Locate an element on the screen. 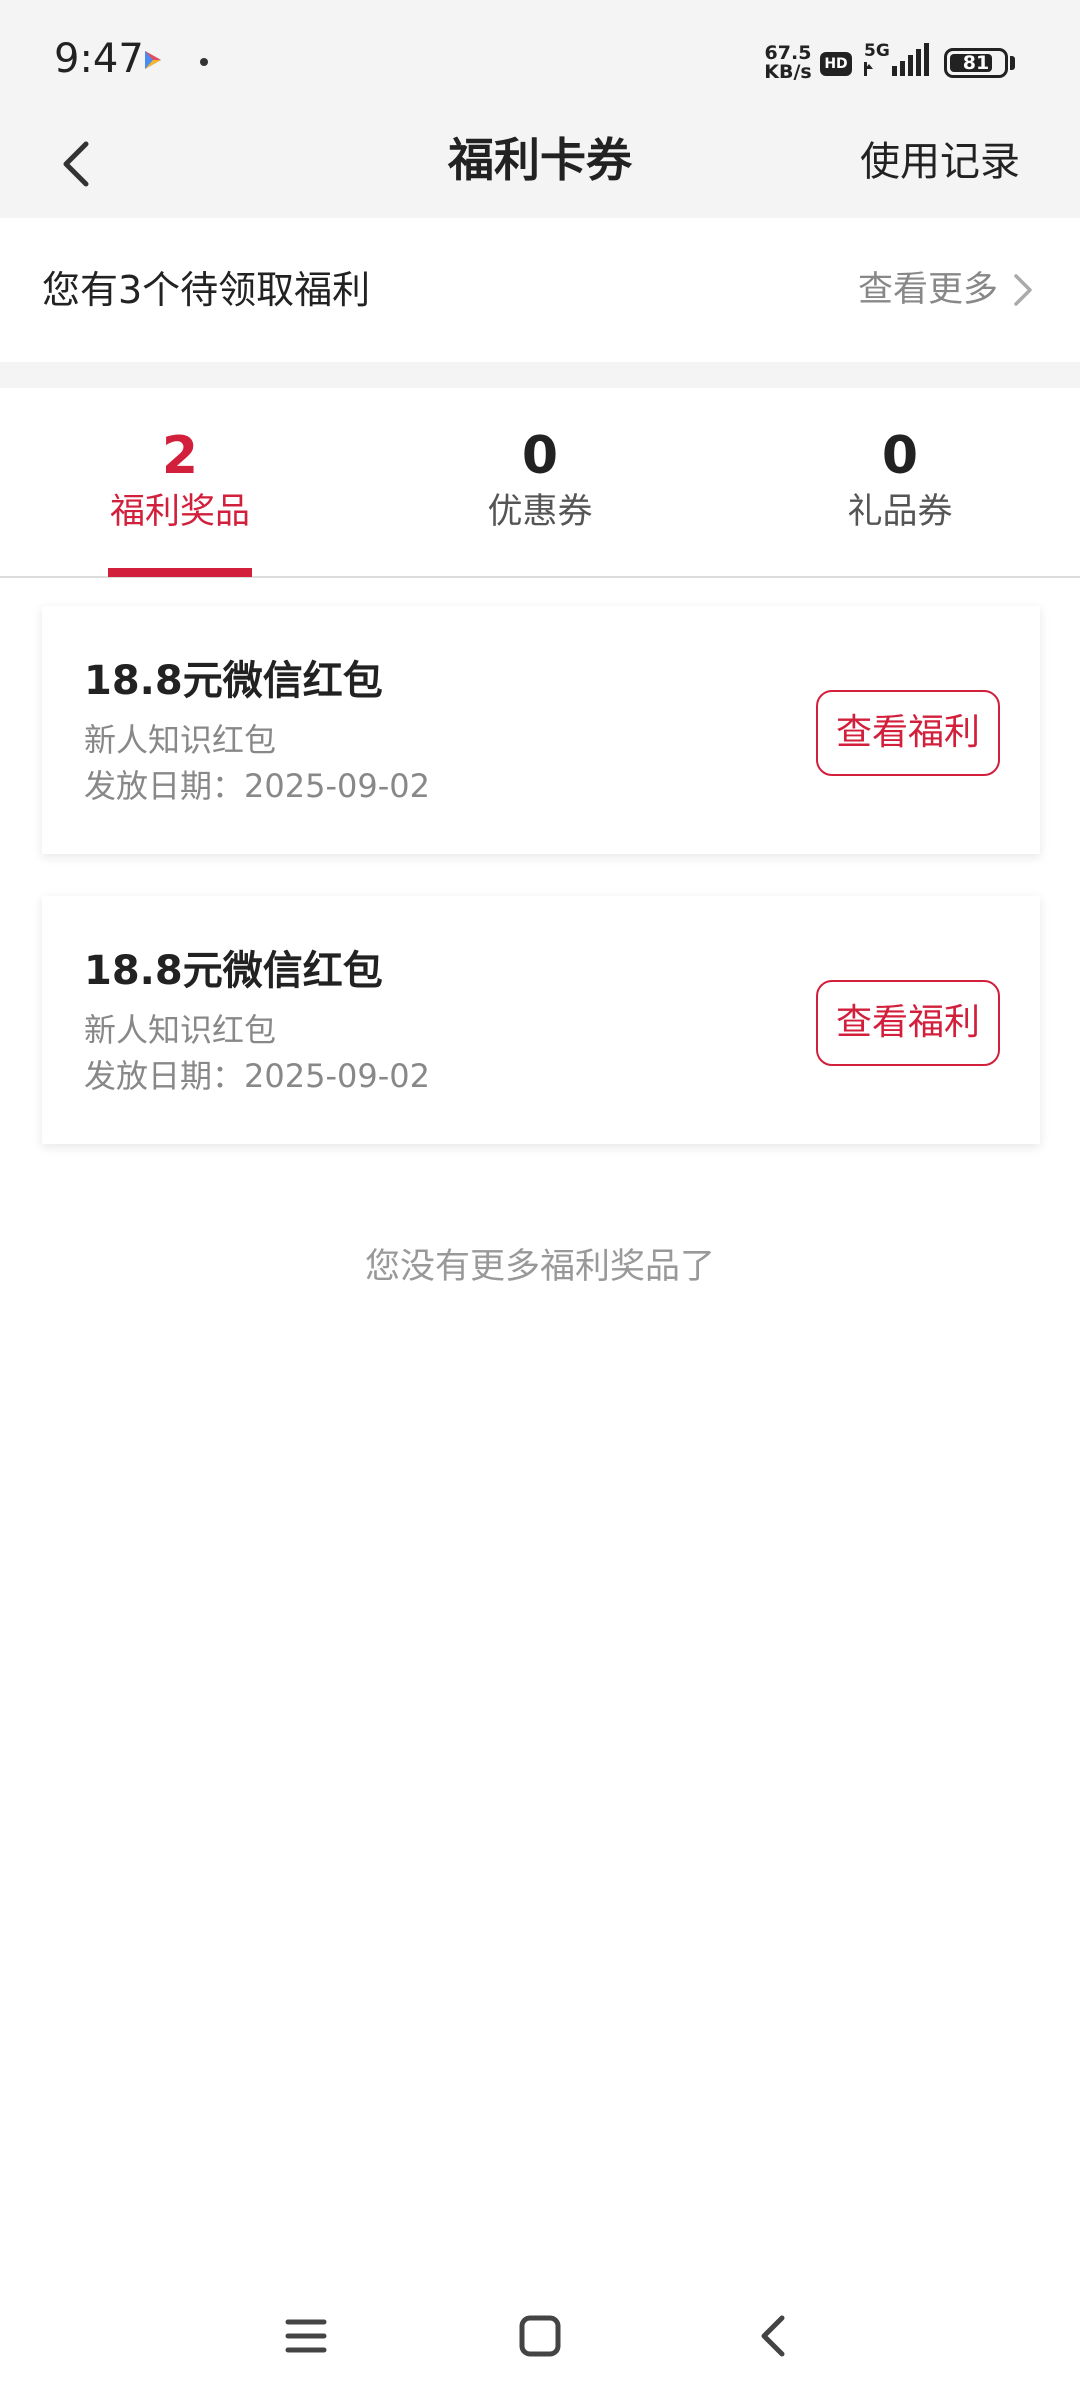  usage-history-link: 使用记录 is located at coordinates (940, 162).